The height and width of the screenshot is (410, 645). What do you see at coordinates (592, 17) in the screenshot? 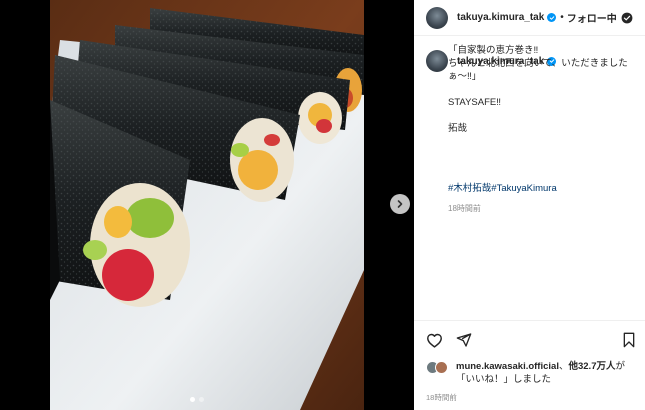
I see `following-button: フォロー中` at bounding box center [592, 17].